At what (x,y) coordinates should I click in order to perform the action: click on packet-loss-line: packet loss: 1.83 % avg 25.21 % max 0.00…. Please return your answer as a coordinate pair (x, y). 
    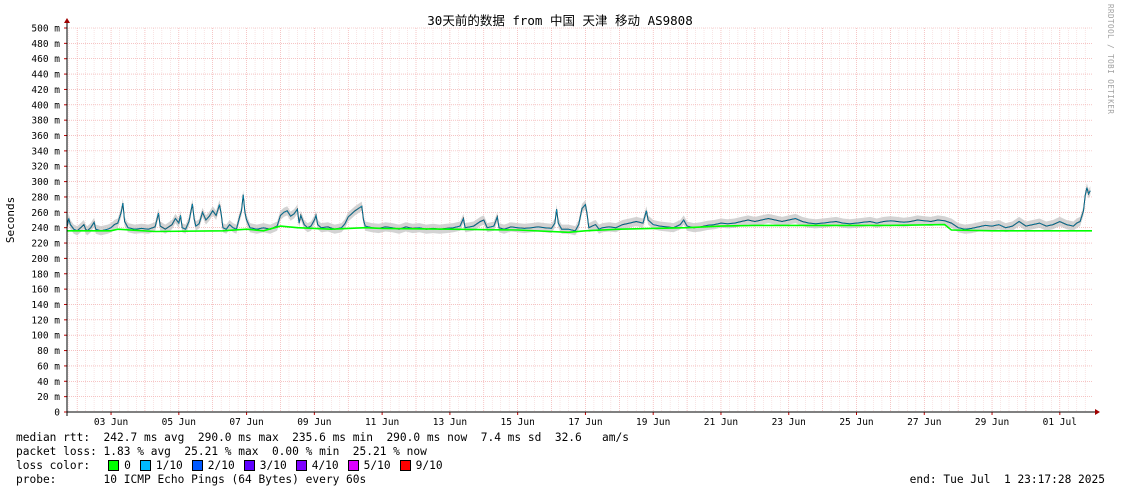
    Looking at the image, I should click on (221, 451).